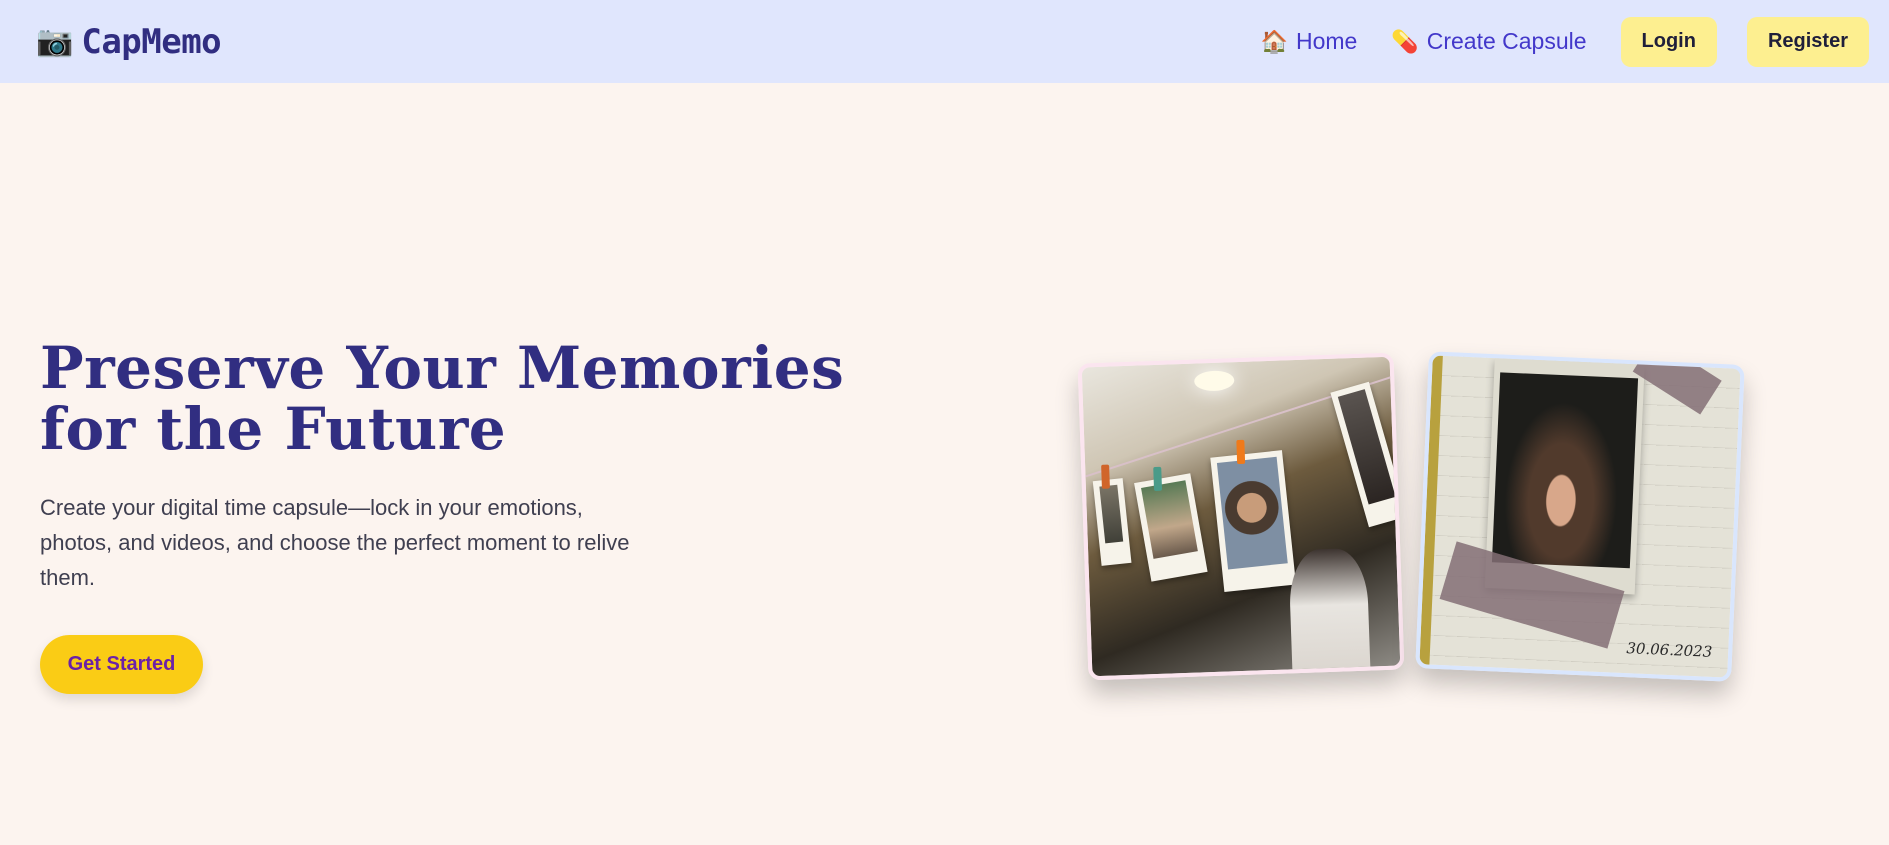  I want to click on hero-photo-instant-print: 30.06.2023, so click(1580, 516).